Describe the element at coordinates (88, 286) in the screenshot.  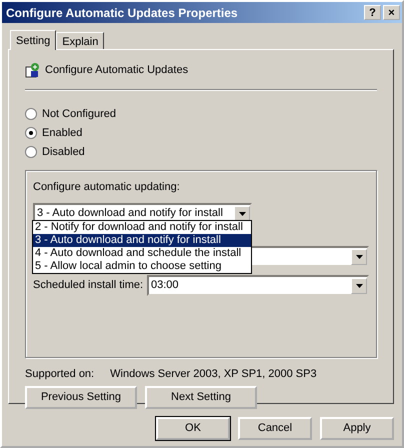
I see `field-label: Scheduled install time:` at that location.